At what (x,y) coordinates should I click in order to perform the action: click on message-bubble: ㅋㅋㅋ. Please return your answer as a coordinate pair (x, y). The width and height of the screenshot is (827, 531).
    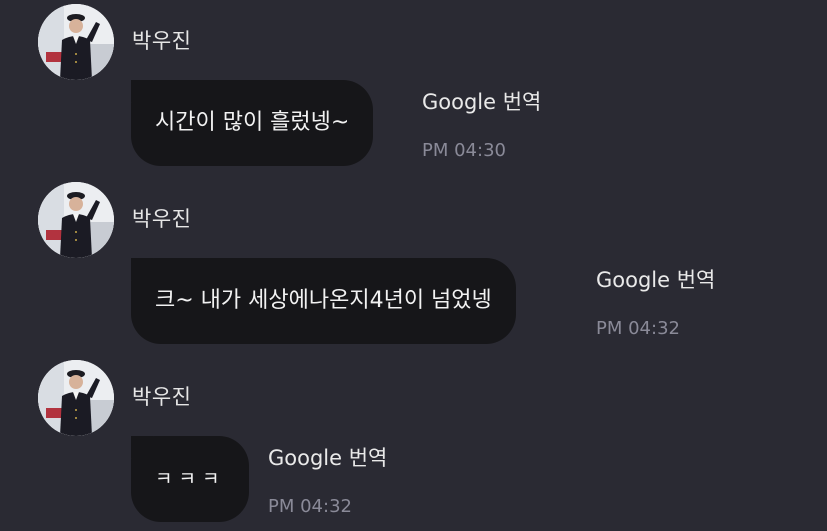
    Looking at the image, I should click on (190, 479).